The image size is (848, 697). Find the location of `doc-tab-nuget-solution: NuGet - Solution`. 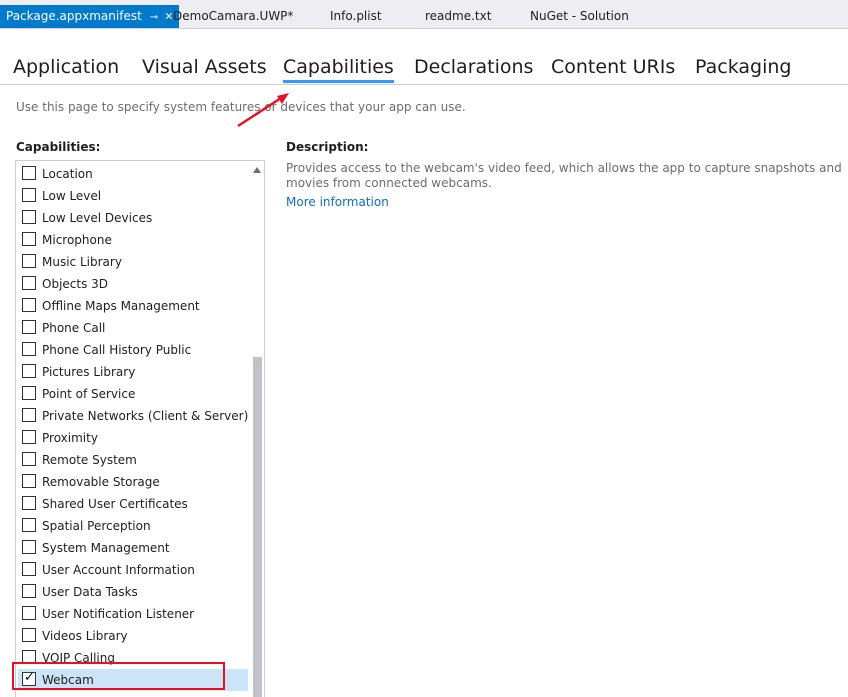

doc-tab-nuget-solution: NuGet - Solution is located at coordinates (579, 16).